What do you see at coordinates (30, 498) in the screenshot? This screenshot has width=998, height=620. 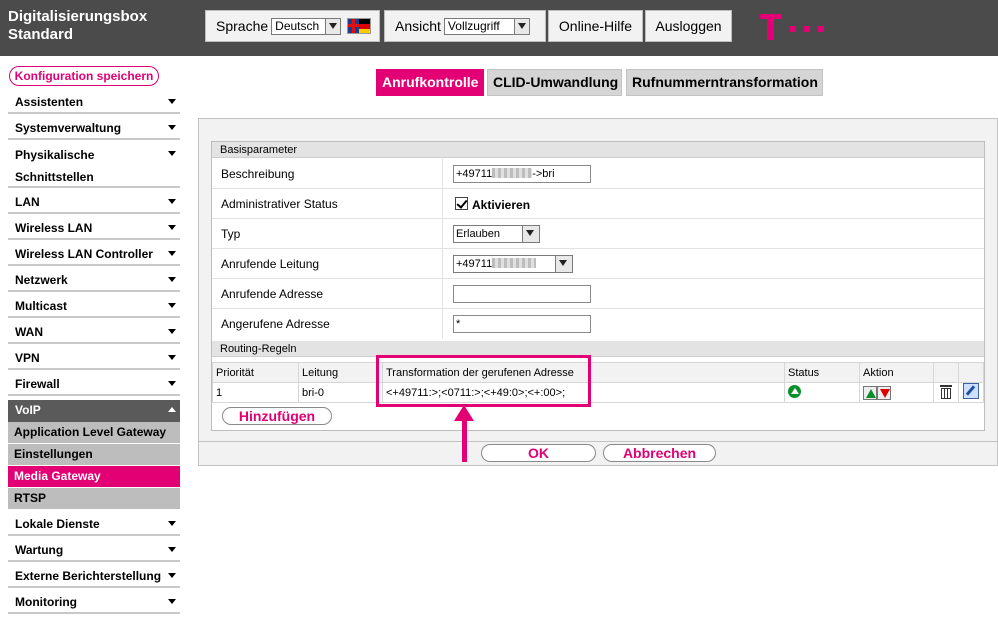 I see `sidebar-subitem-label: RTSP` at bounding box center [30, 498].